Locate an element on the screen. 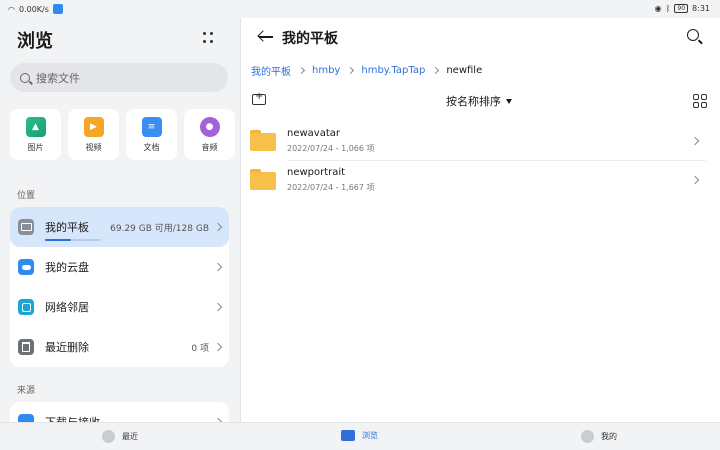 This screenshot has height=450, width=720. document-icon: ≡ is located at coordinates (151, 126).